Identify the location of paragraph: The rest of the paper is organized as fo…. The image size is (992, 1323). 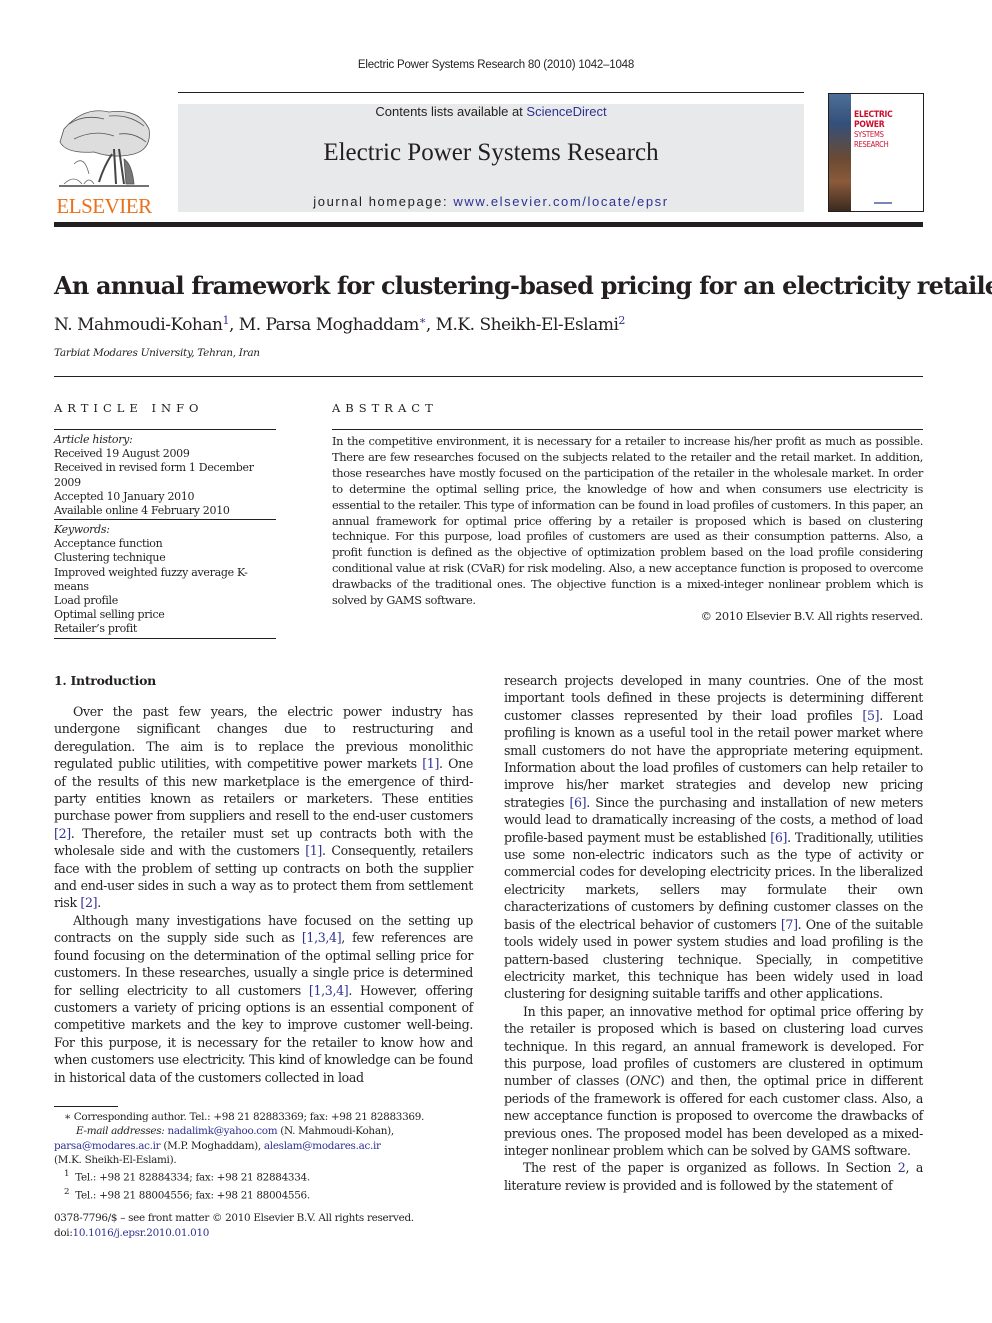
(713, 1176).